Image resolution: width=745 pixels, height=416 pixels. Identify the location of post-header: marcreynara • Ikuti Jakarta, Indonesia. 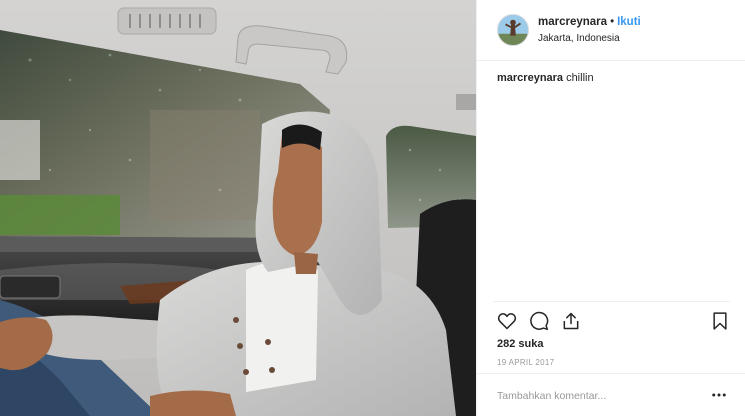
(611, 30).